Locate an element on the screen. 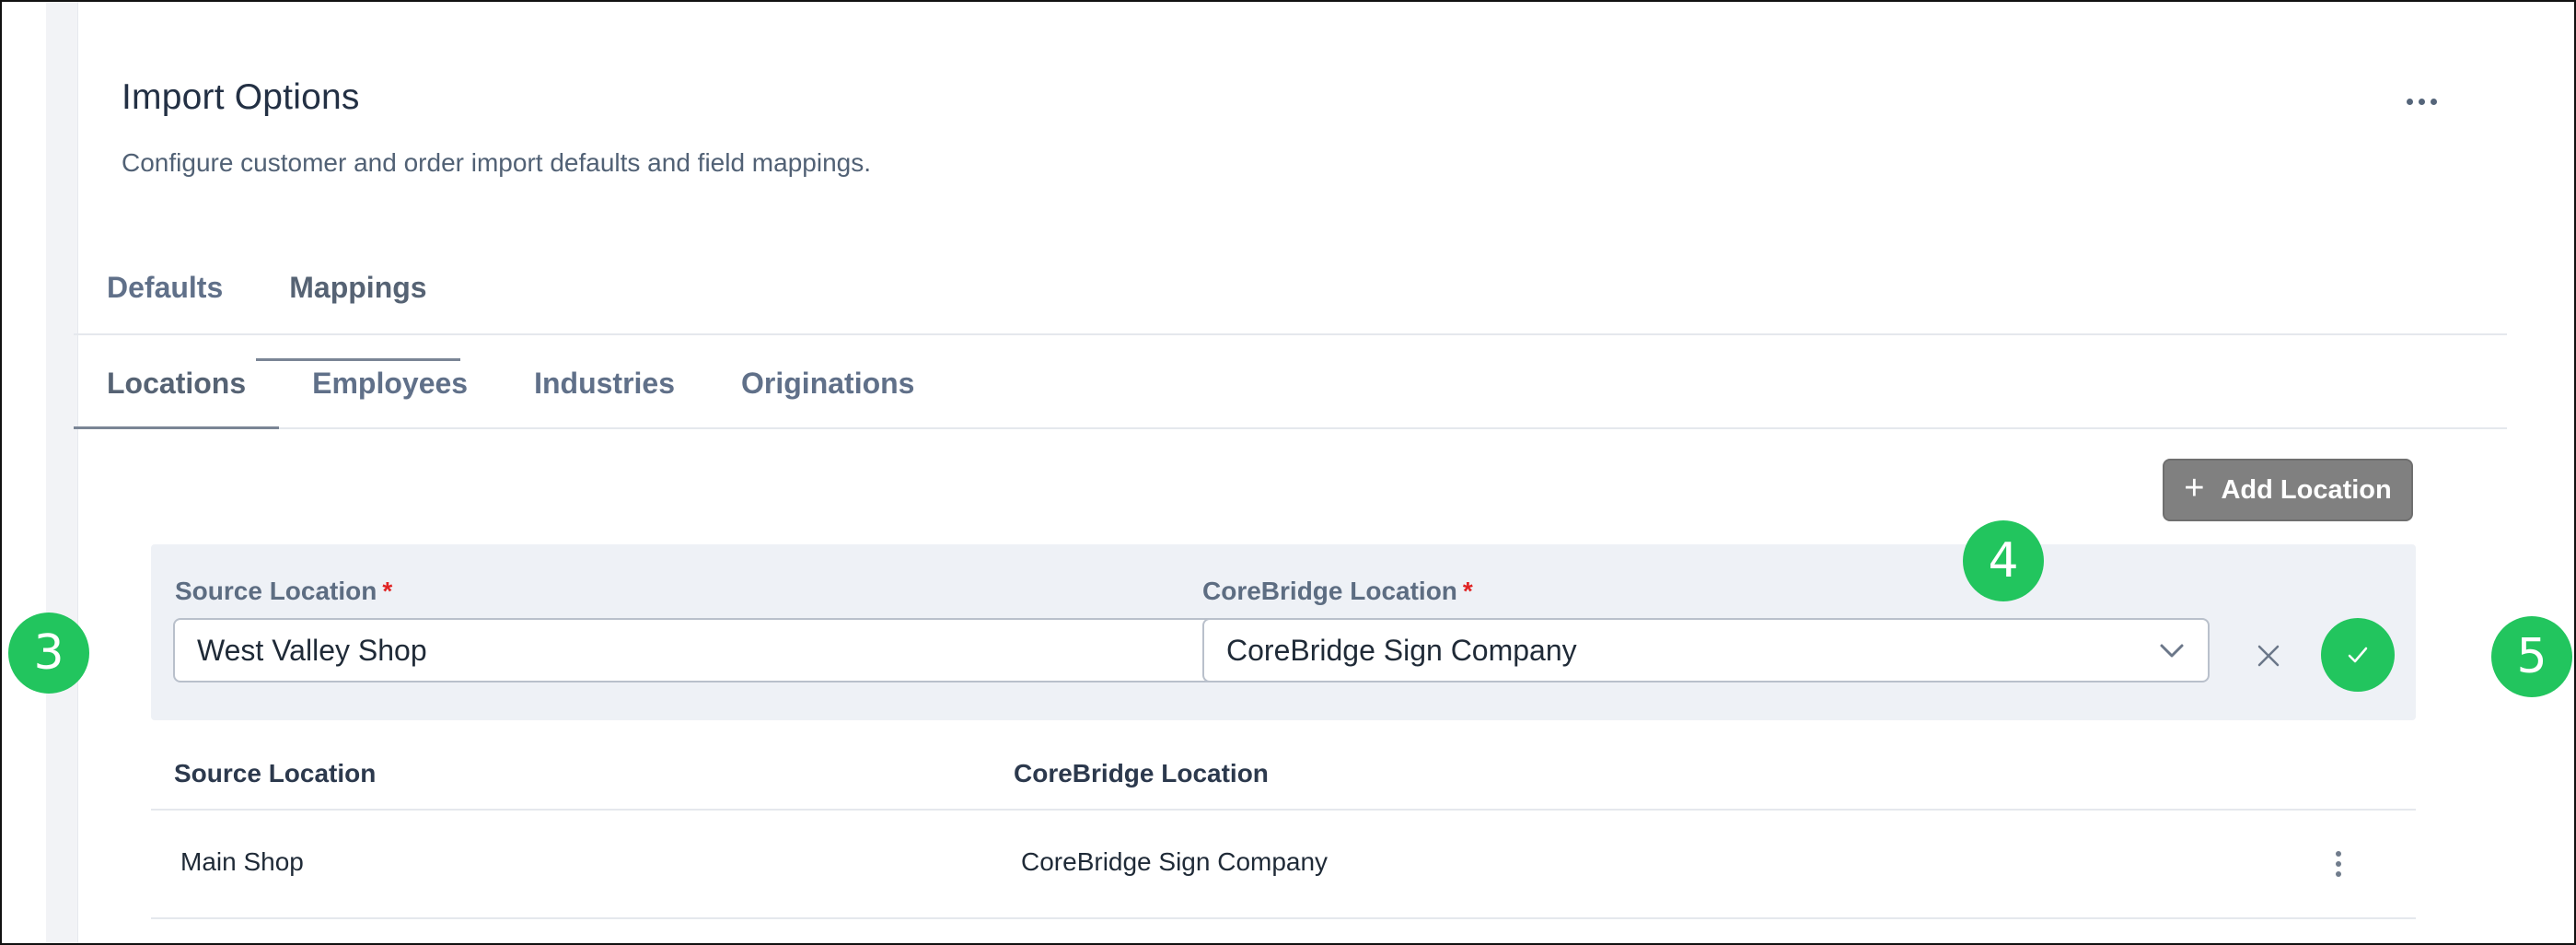  column-source-location: Source Location is located at coordinates (275, 773).